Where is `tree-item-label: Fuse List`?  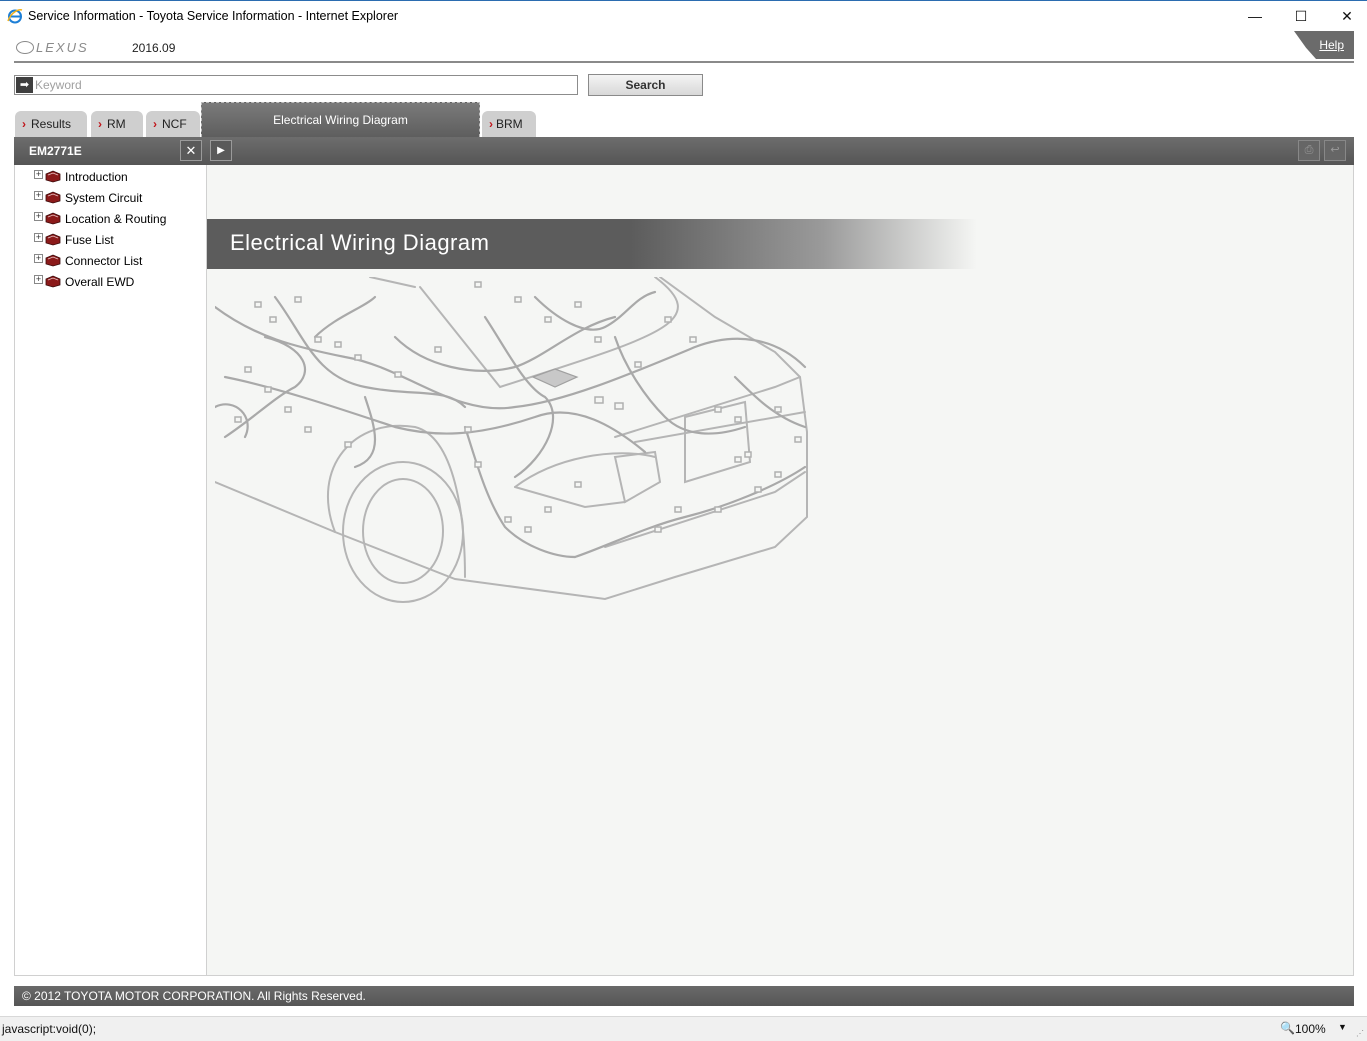 tree-item-label: Fuse List is located at coordinates (89, 240).